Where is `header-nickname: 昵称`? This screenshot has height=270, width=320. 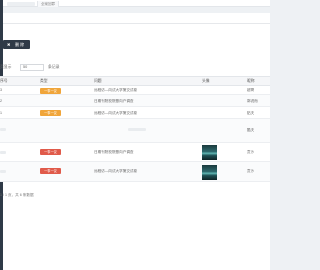 header-nickname: 昵称 is located at coordinates (251, 81).